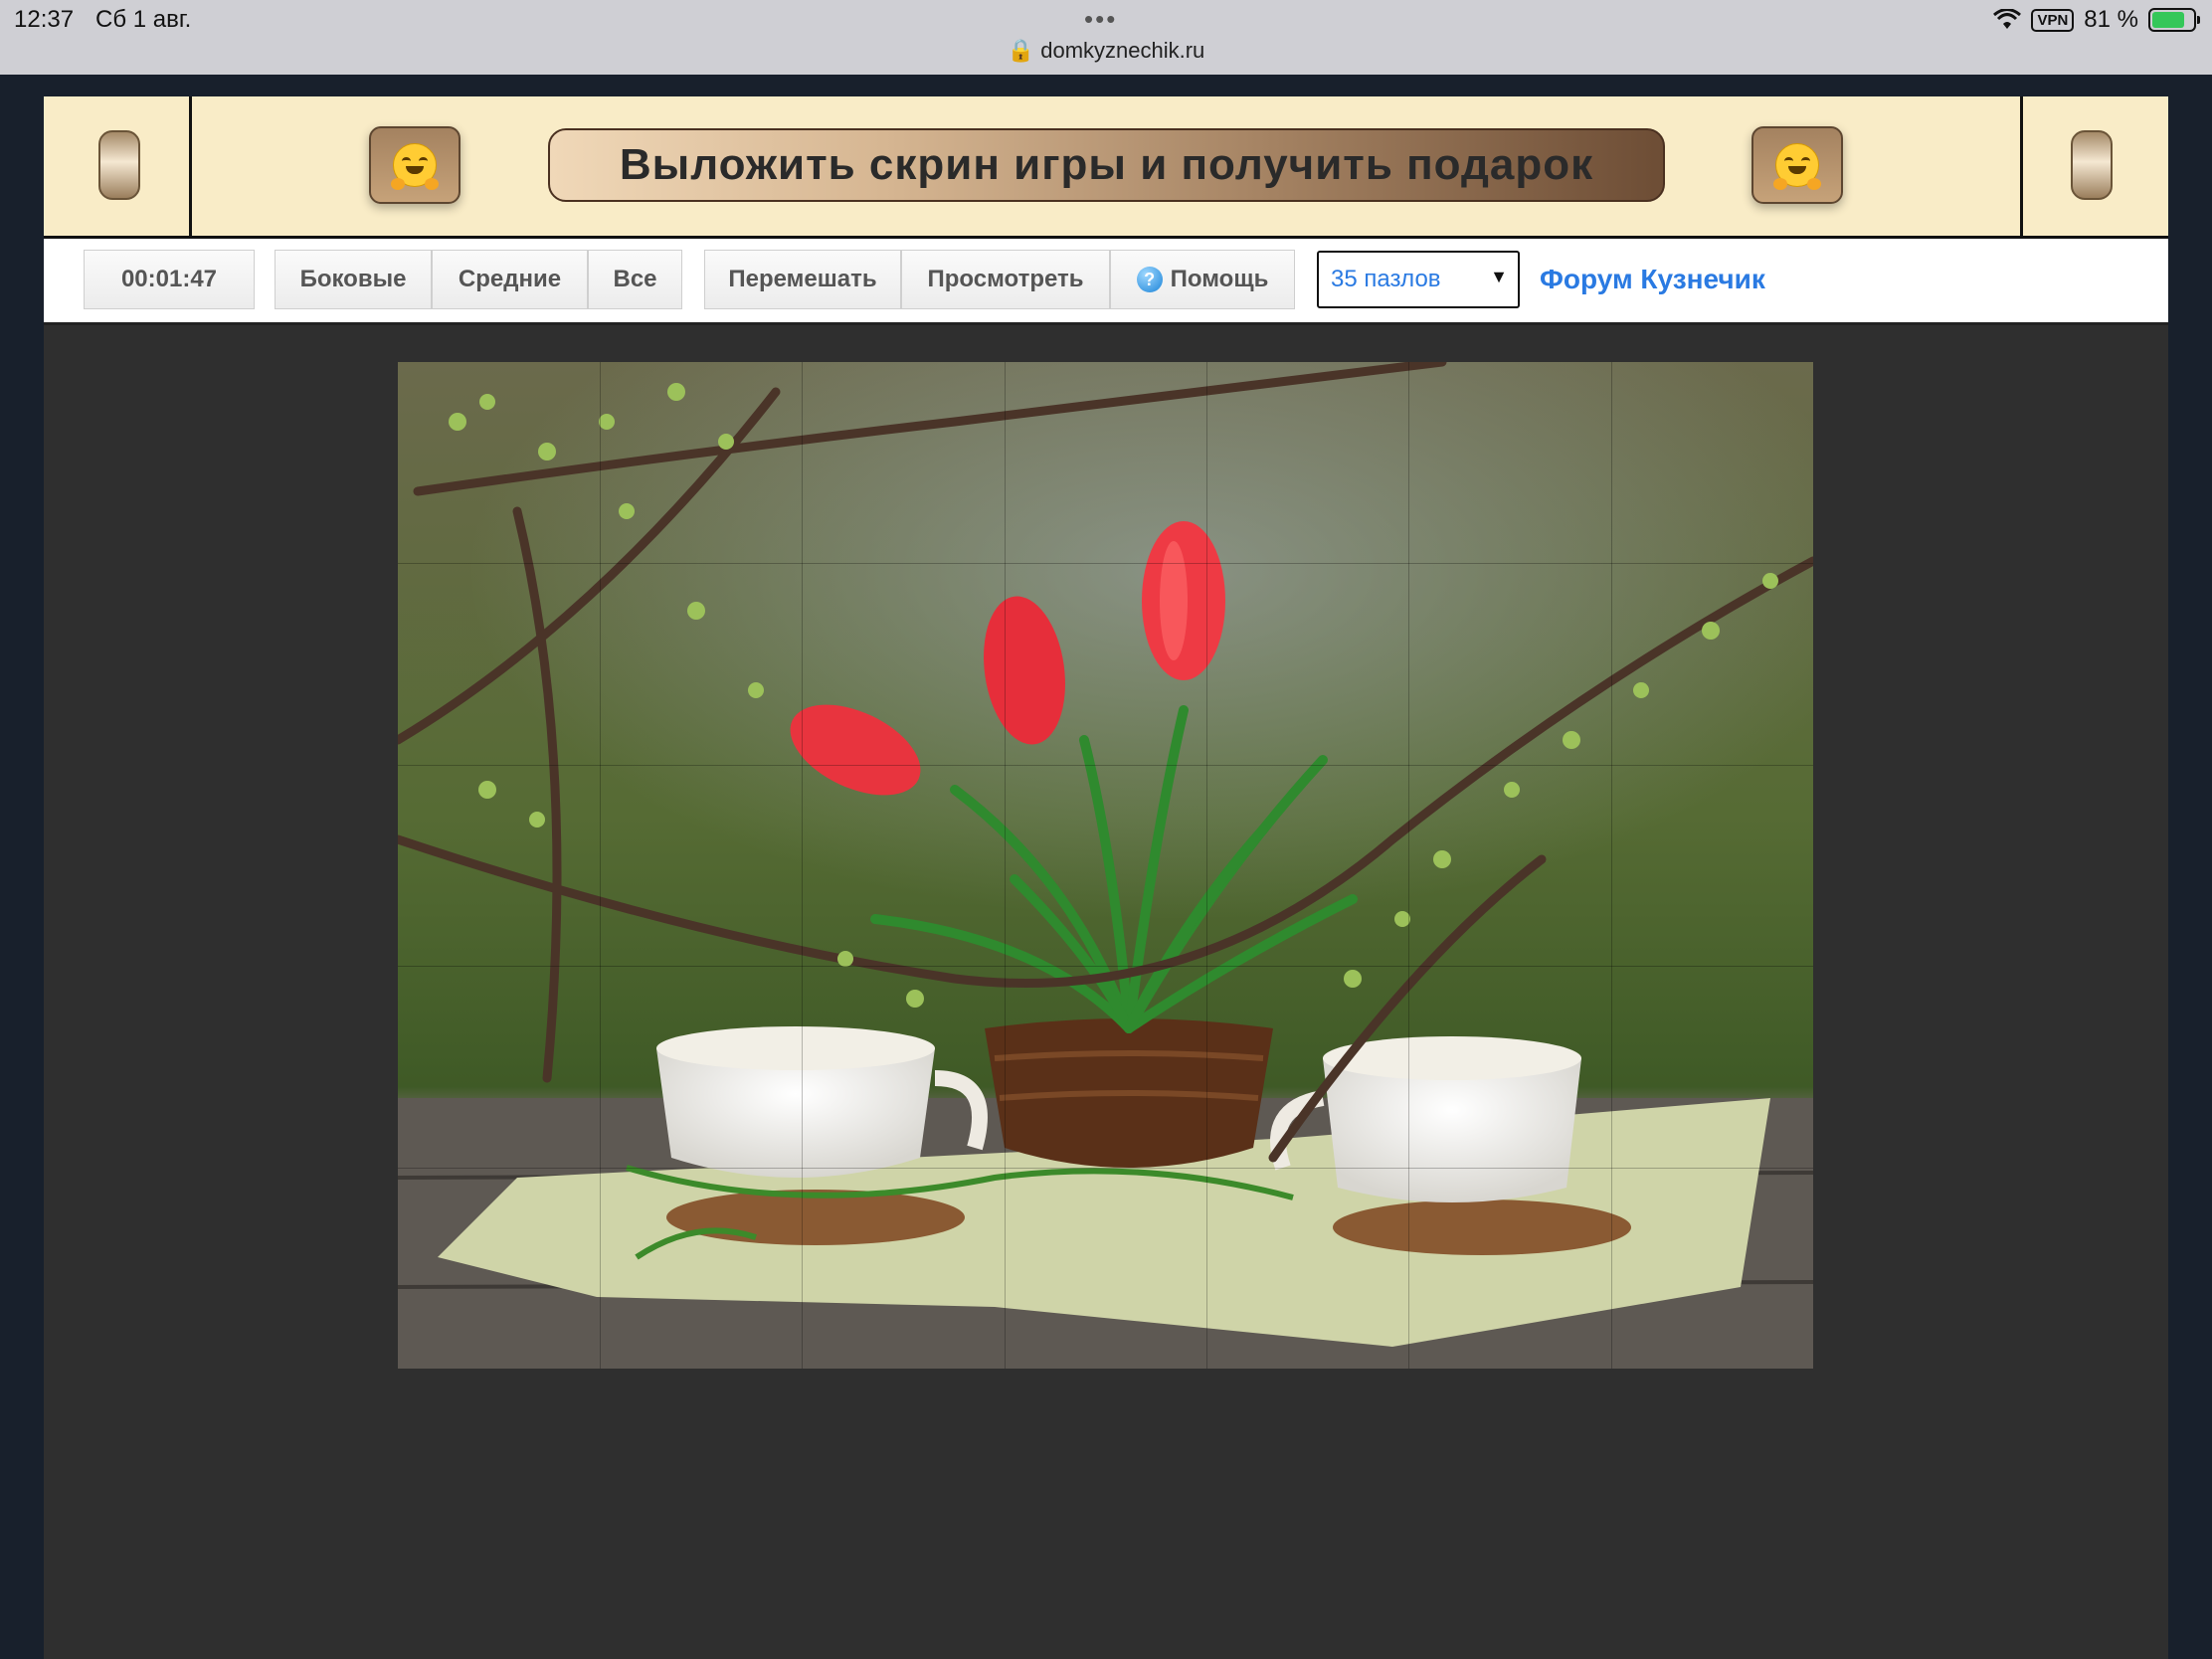 This screenshot has width=2212, height=1659. I want to click on preview-button: Просмотреть, so click(1005, 279).